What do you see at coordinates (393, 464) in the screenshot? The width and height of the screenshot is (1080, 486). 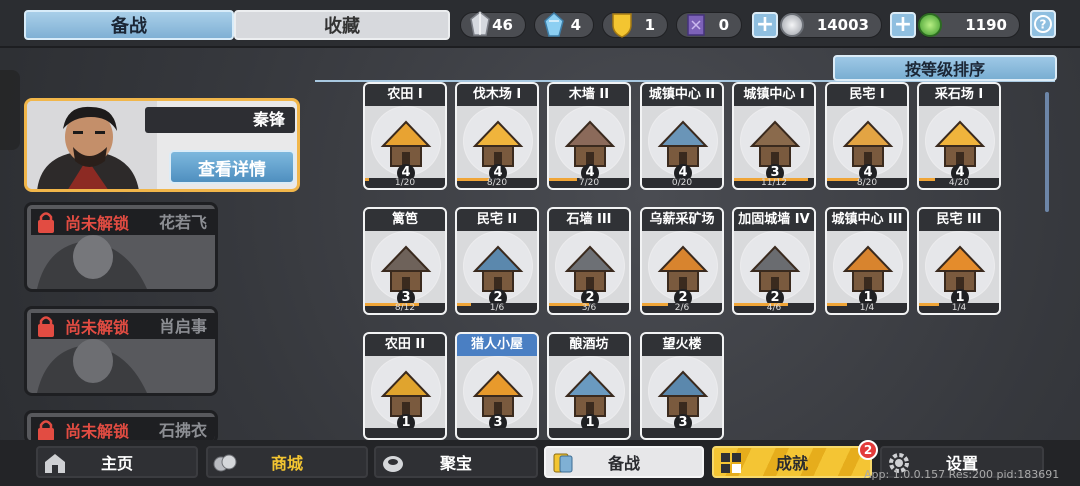 I see `treasure-icon` at bounding box center [393, 464].